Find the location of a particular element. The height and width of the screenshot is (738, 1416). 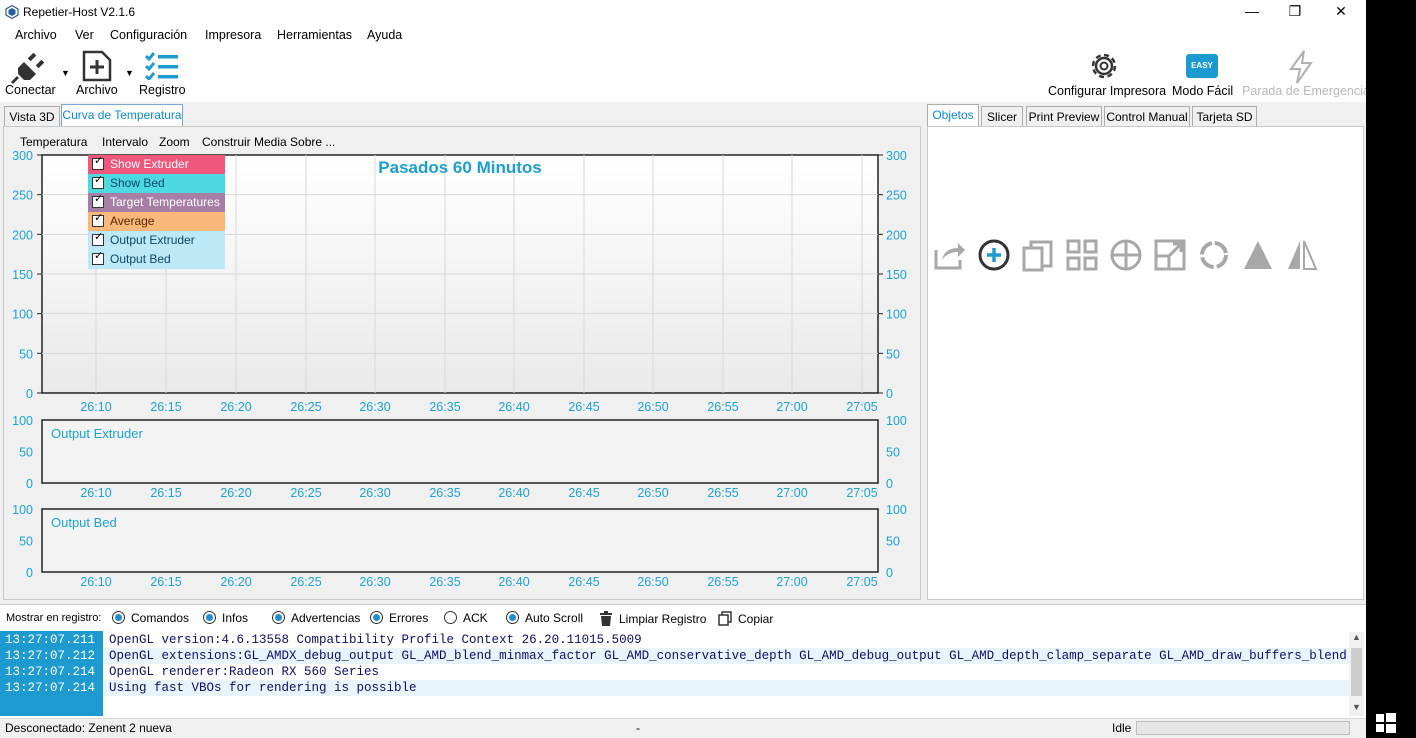

chart-1-x-tick: 27:00 is located at coordinates (791, 493).